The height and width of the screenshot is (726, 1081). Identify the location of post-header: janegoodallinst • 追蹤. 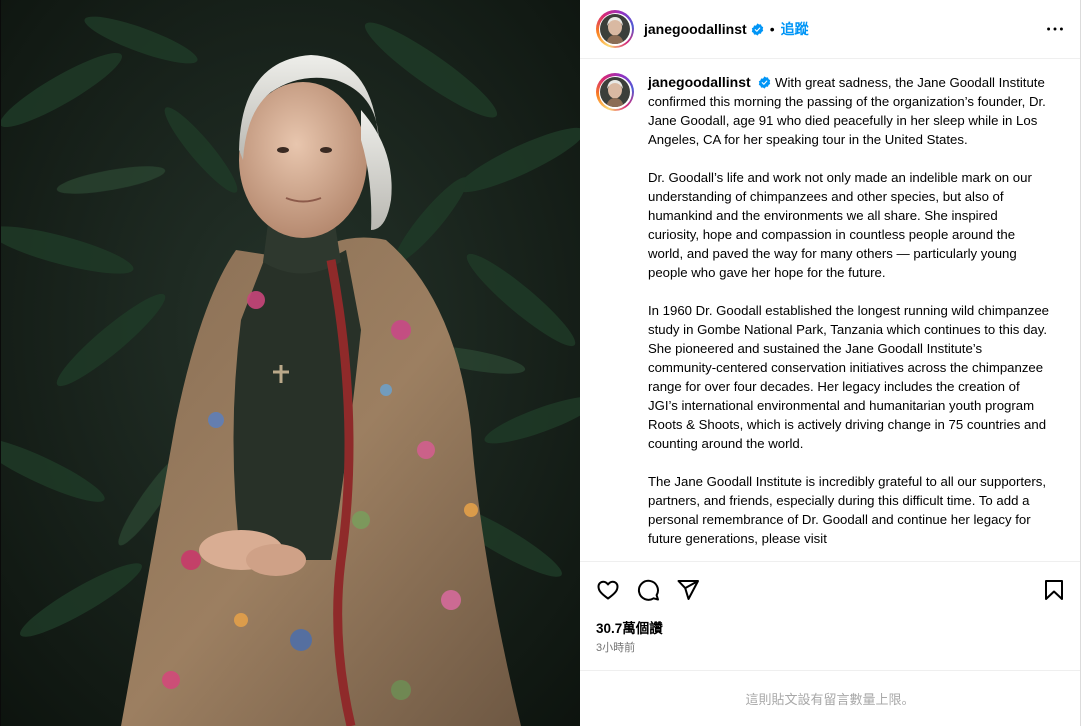
(830, 29).